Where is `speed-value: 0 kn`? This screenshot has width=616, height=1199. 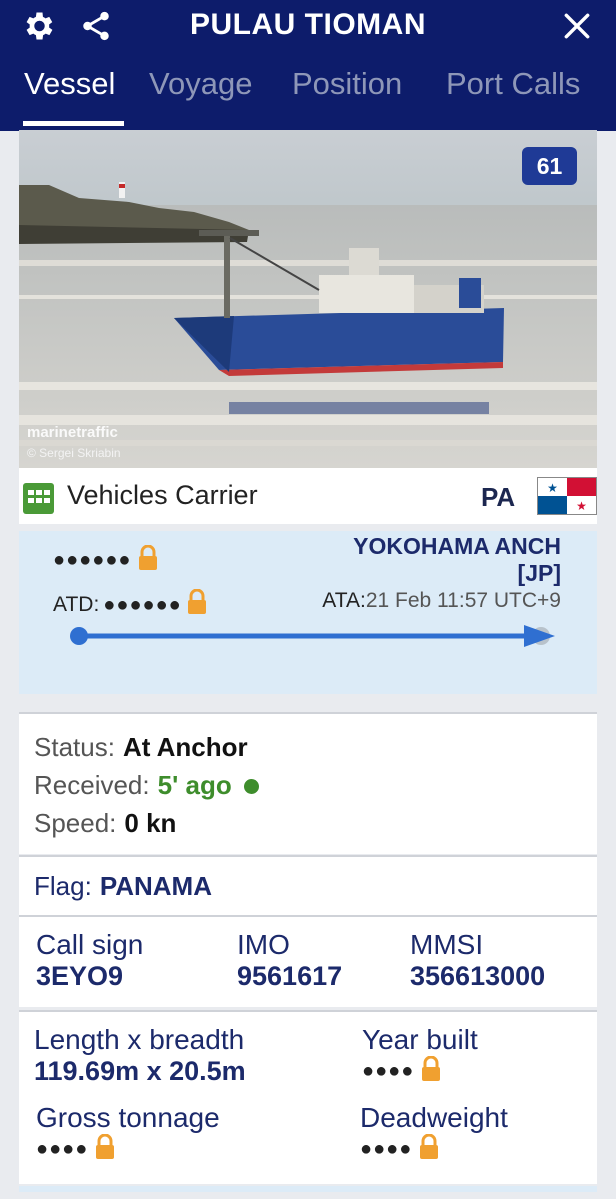 speed-value: 0 kn is located at coordinates (150, 823).